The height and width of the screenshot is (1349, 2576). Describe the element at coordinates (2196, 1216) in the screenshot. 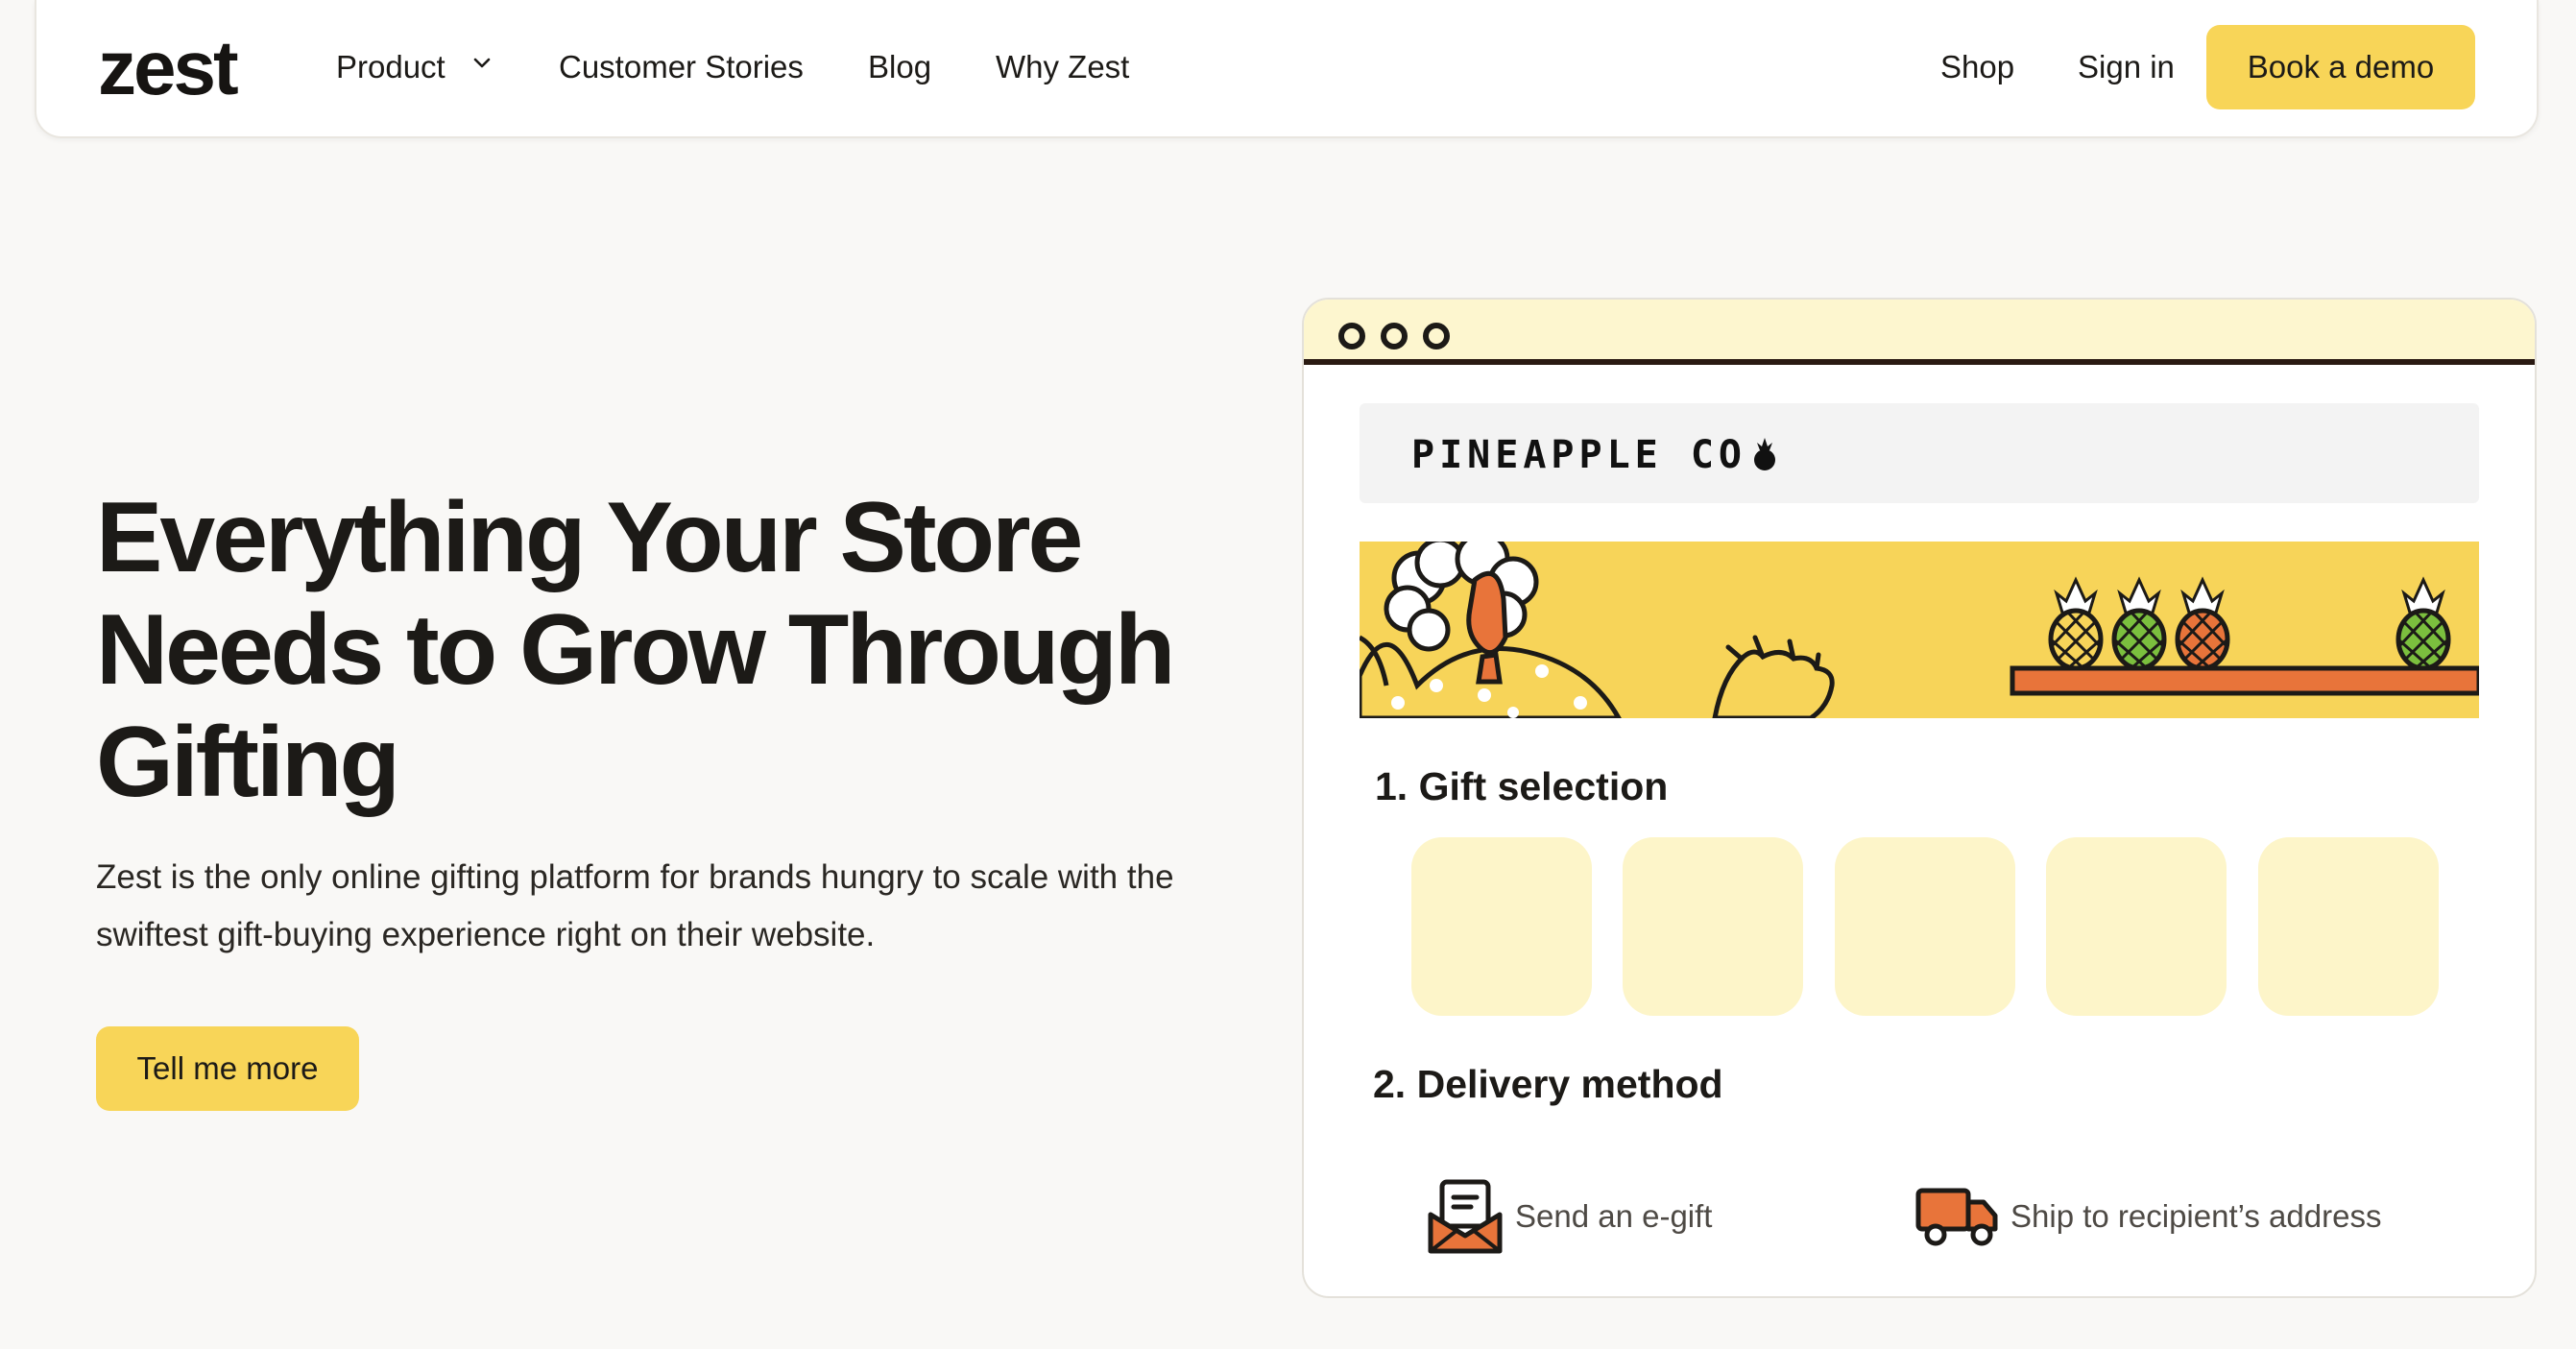

I see `ship-to-address-label: Ship to recipient’s address` at that location.